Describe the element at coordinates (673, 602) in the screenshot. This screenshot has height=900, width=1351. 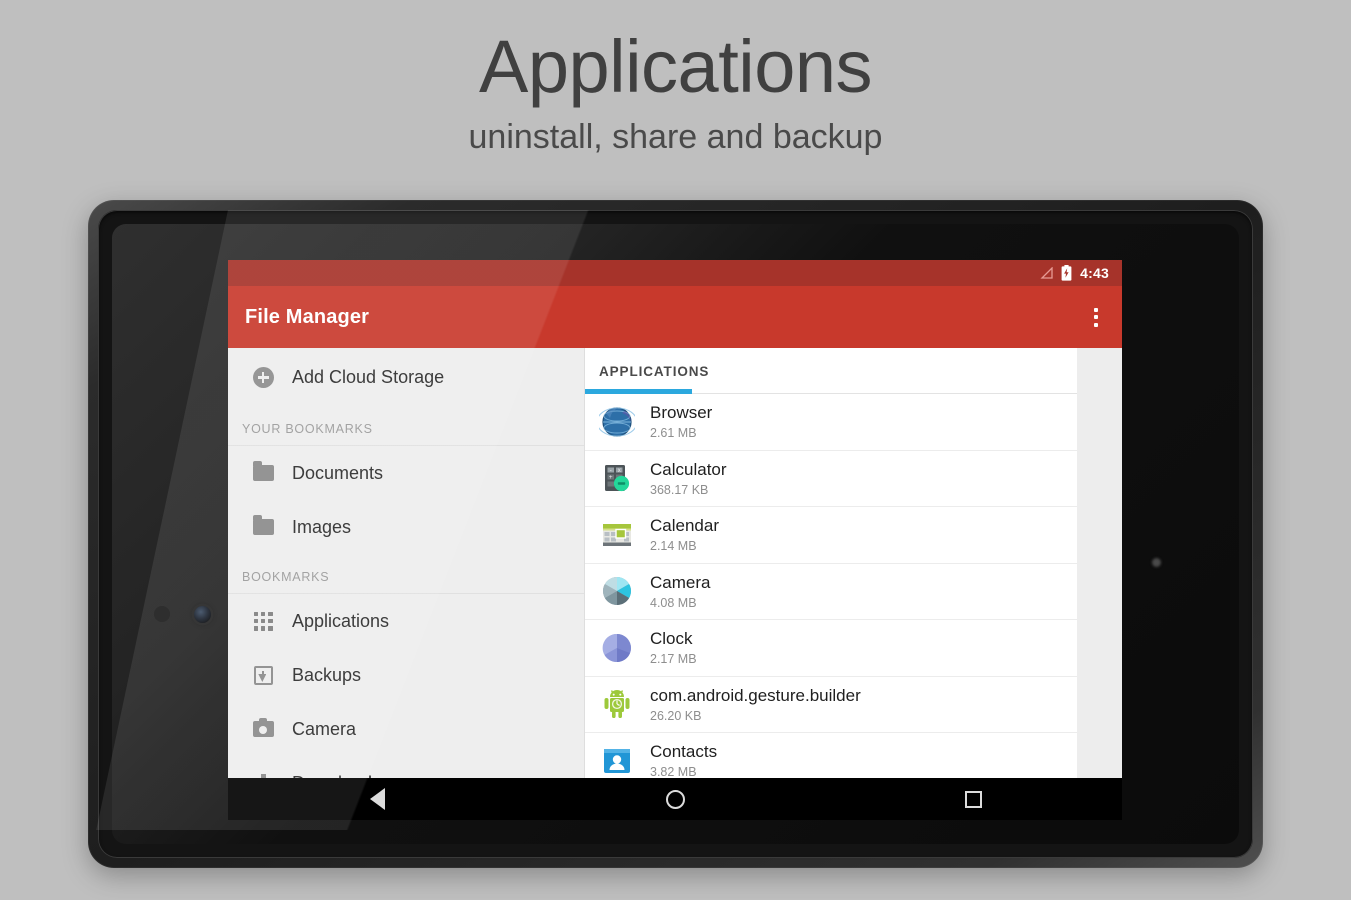
I see `app-size: 4.08 MB` at that location.